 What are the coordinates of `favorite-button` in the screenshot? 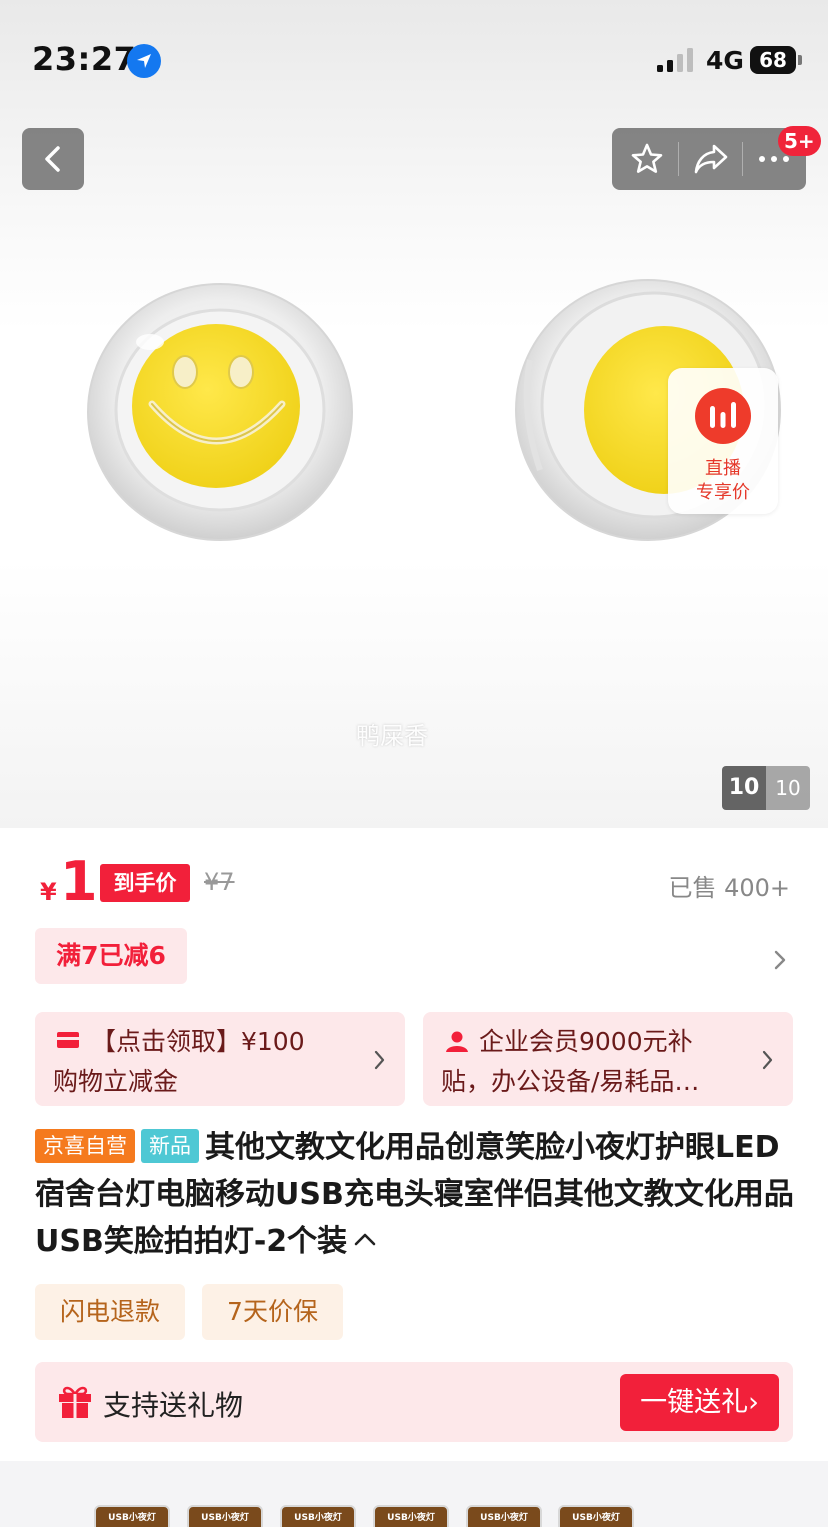 It's located at (646, 159).